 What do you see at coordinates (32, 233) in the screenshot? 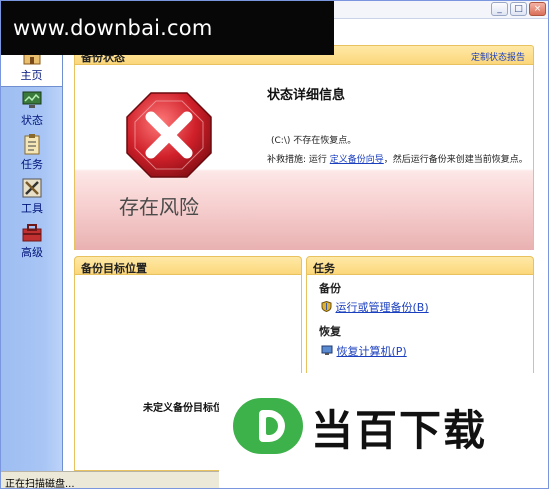
I see `toolbox-icon` at bounding box center [32, 233].